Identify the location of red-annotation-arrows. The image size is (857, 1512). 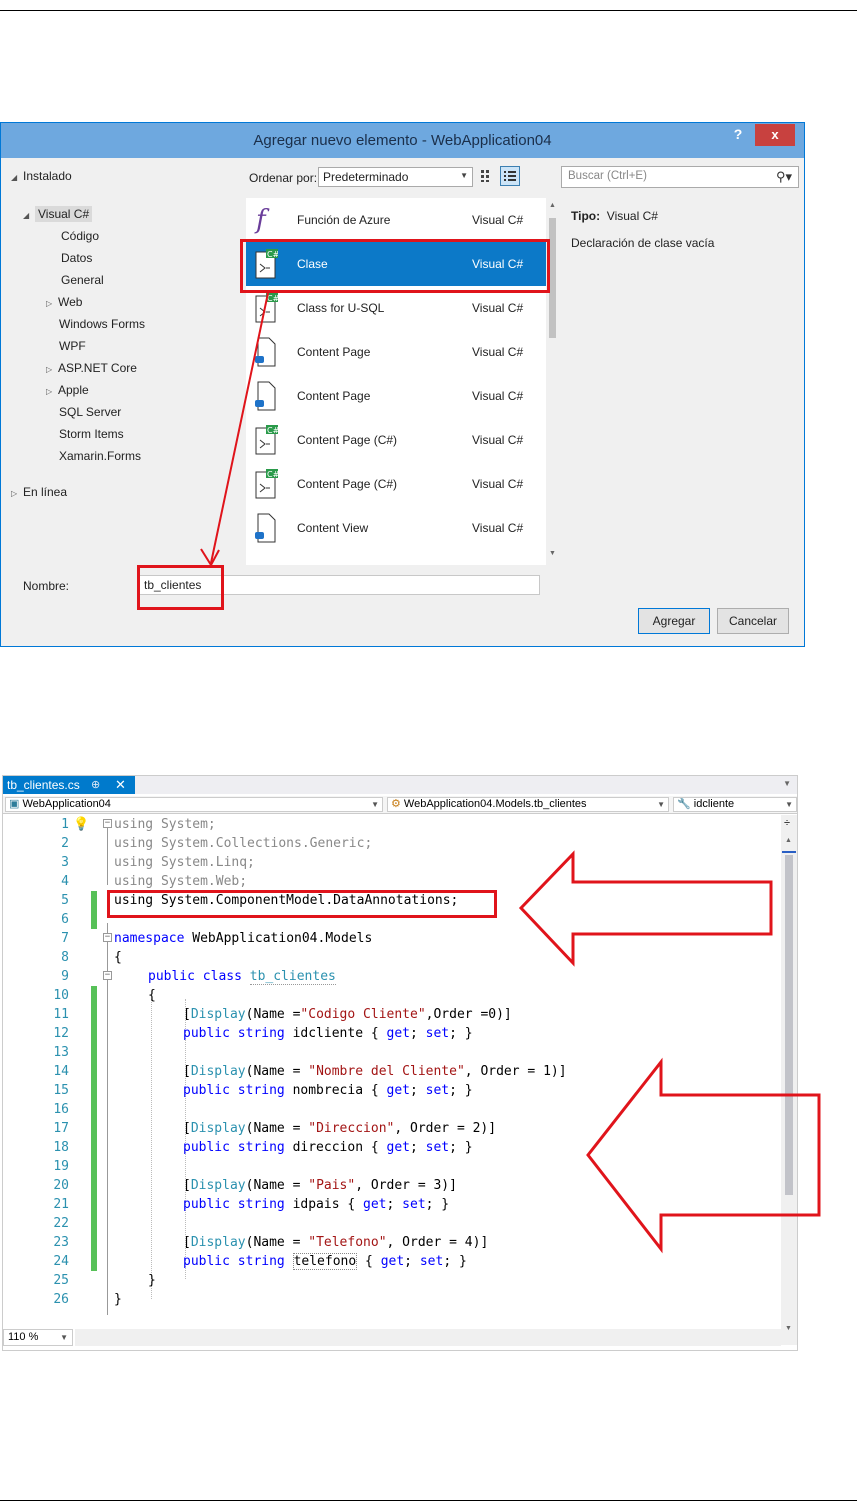
(669, 1052).